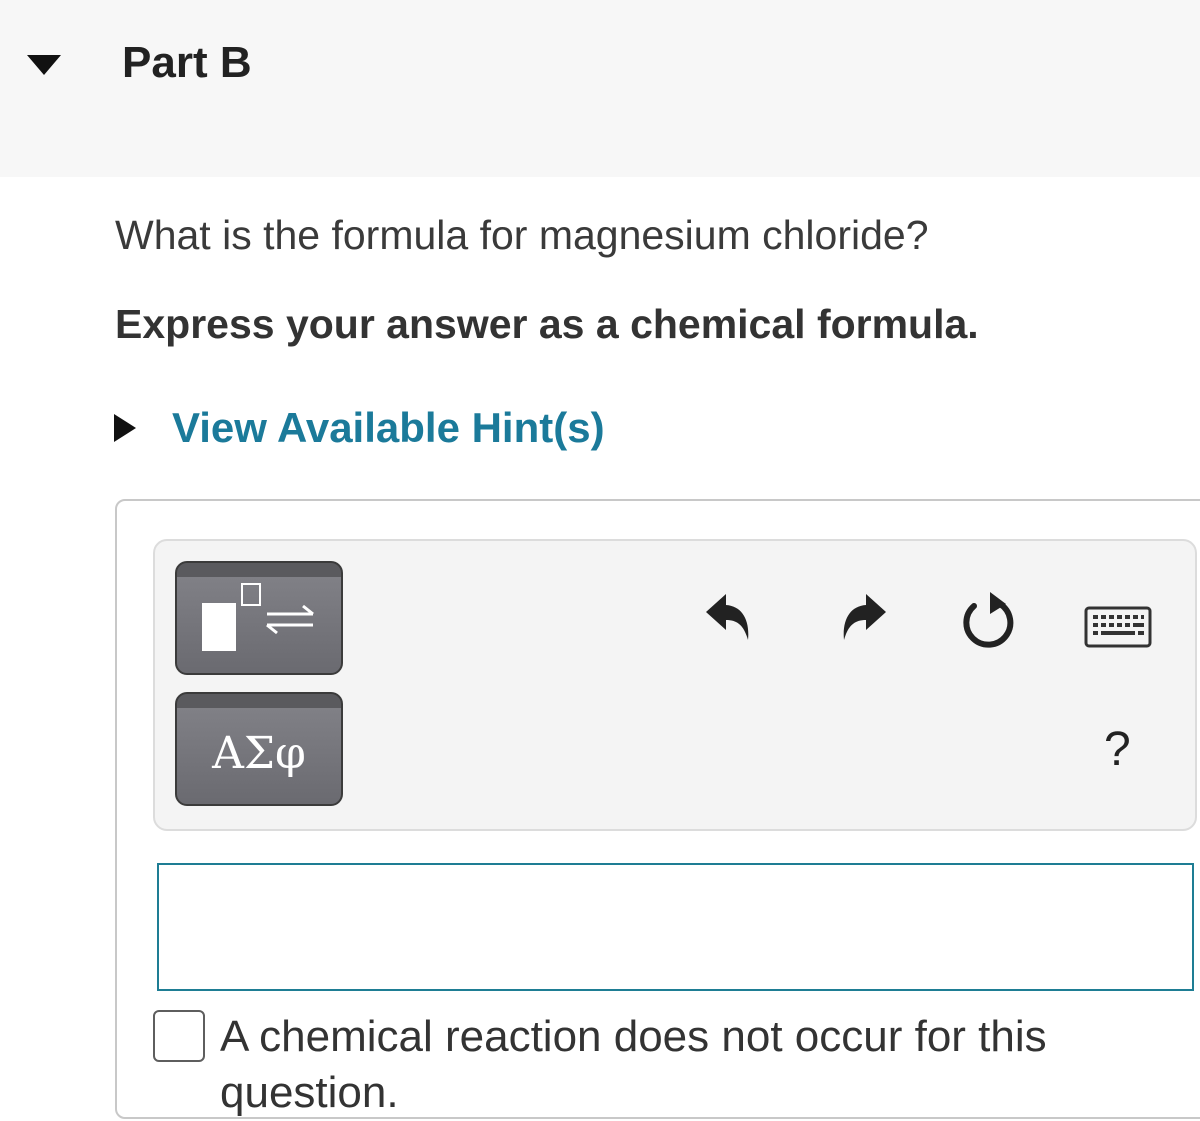 Image resolution: width=1200 pixels, height=1121 pixels. I want to click on template-box-icon, so click(219, 627).